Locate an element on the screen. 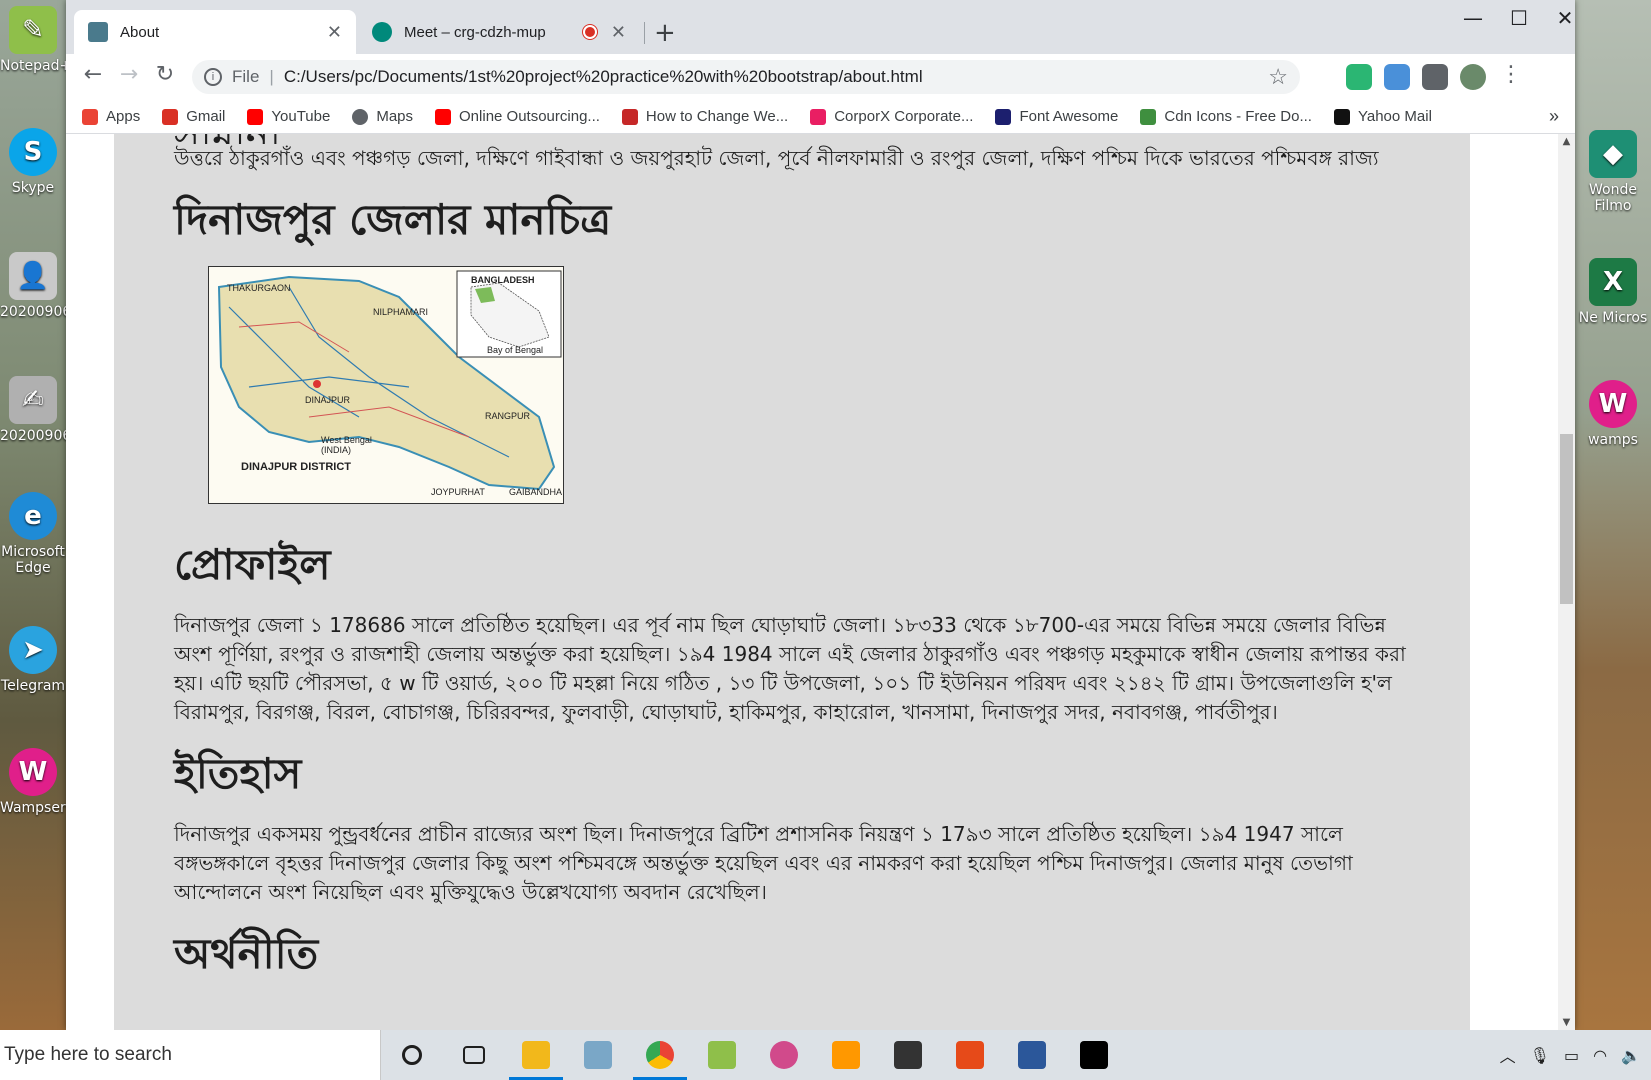 The width and height of the screenshot is (1651, 1080). taskbar-sublime is located at coordinates (846, 1055).